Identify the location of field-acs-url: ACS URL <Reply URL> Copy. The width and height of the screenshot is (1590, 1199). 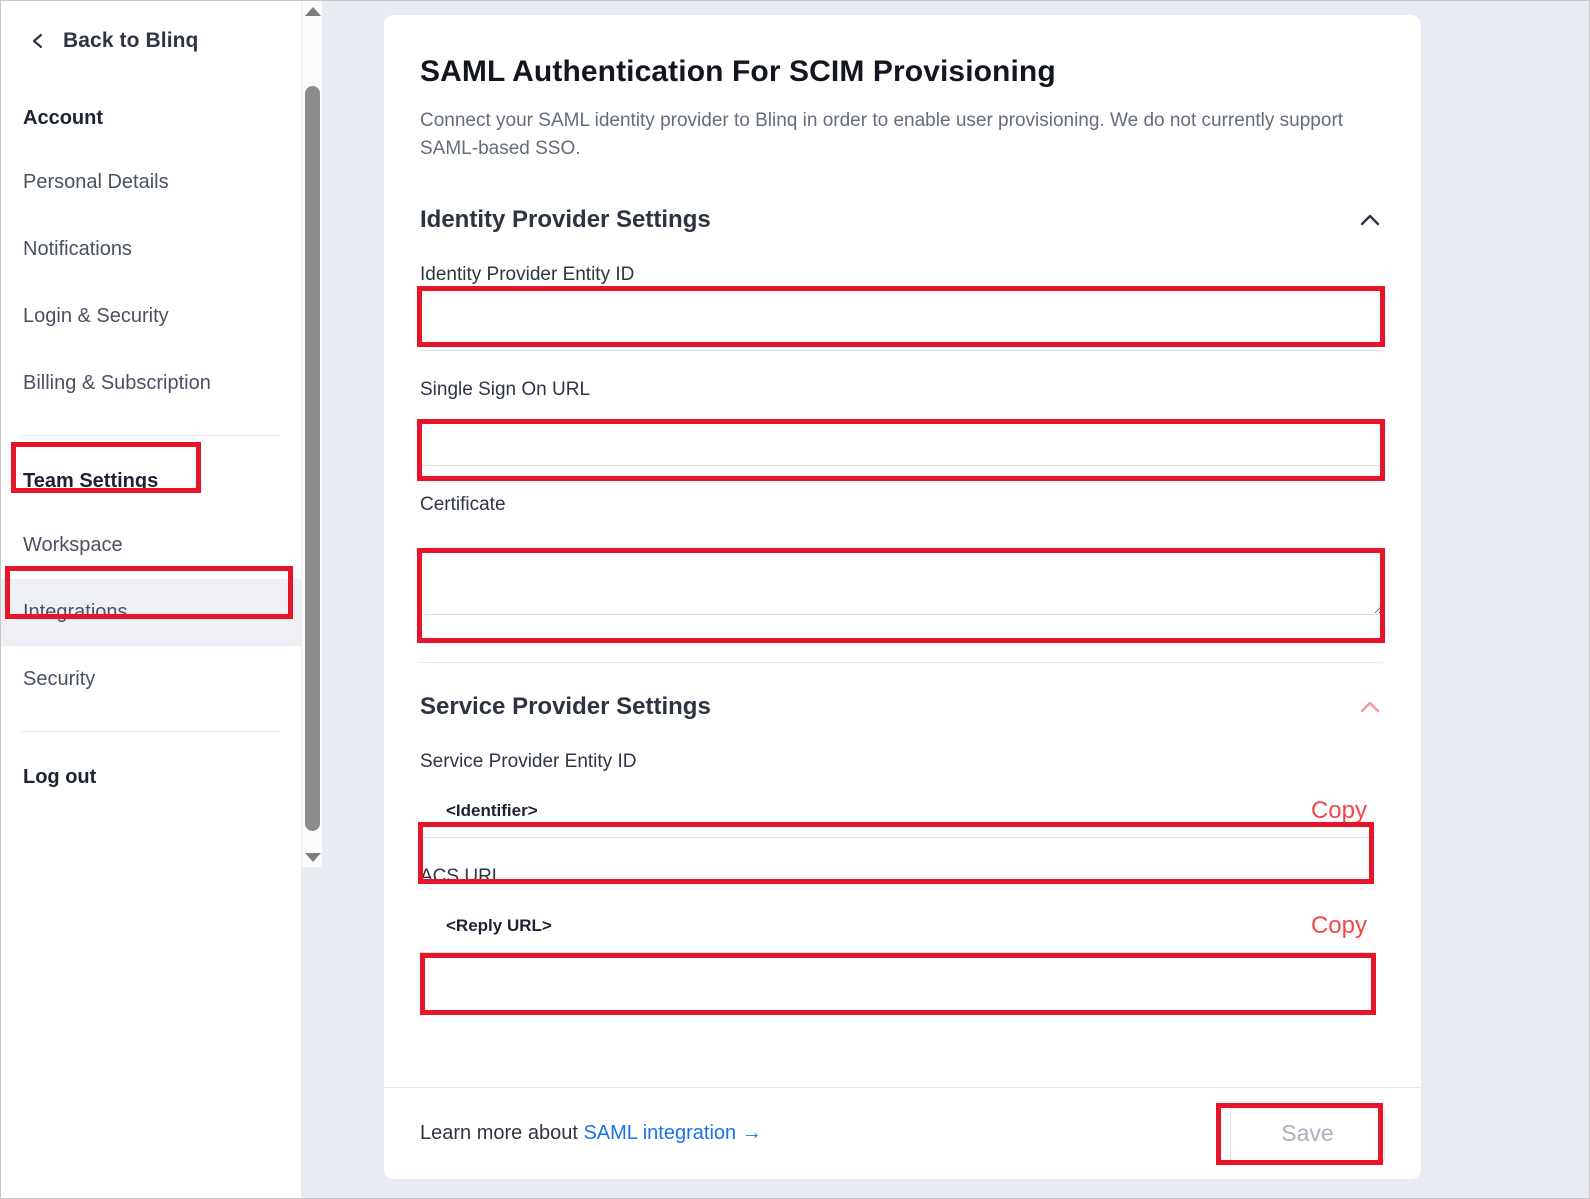
(902, 910).